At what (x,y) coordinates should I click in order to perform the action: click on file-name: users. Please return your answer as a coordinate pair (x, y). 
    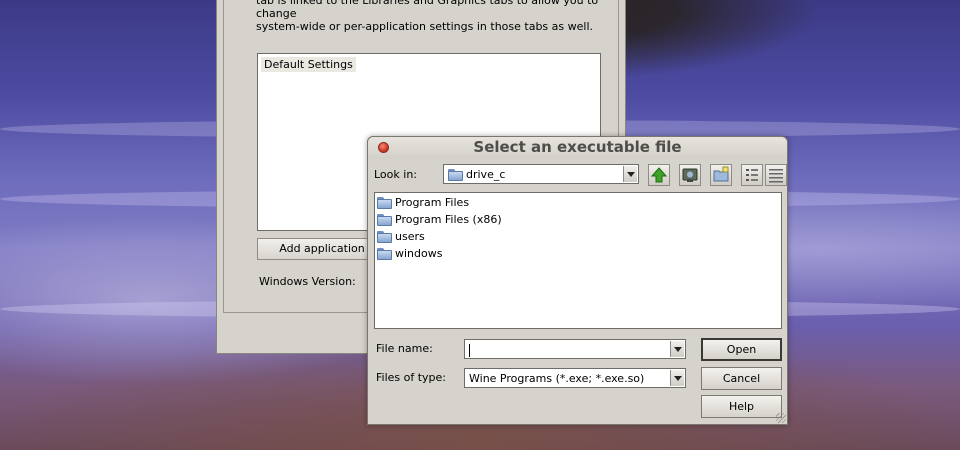
    Looking at the image, I should click on (410, 236).